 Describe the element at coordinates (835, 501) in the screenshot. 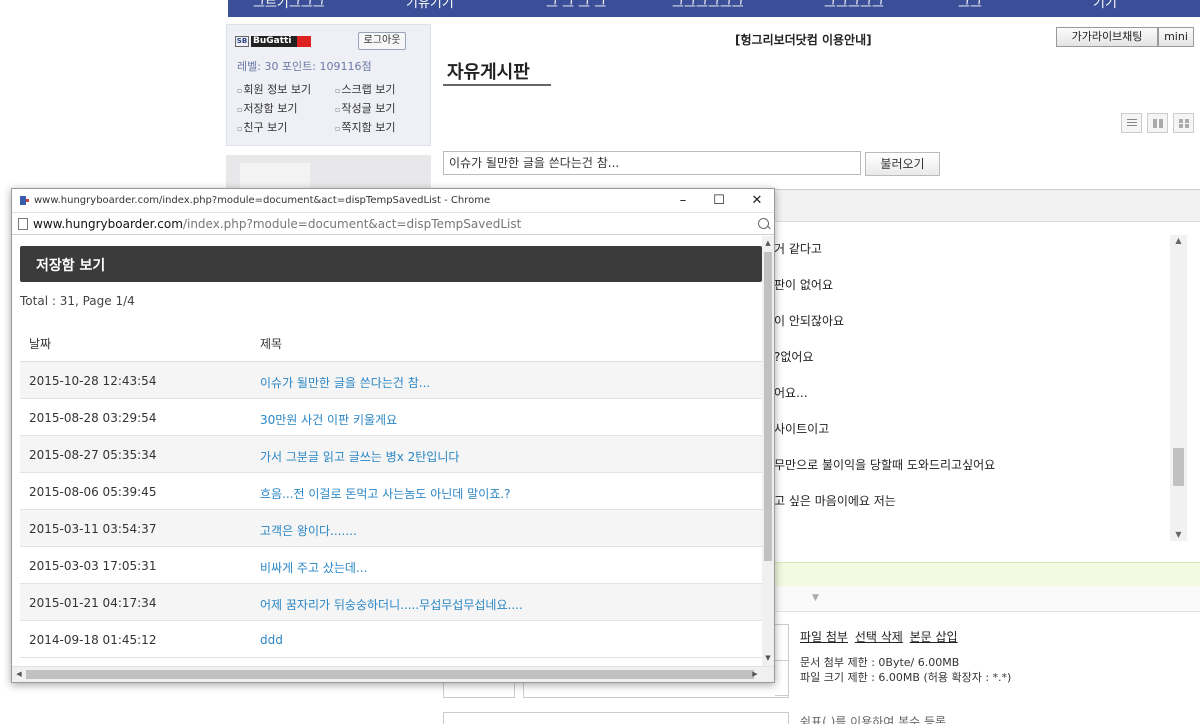

I see `editor-line: 고 싶은 마음이에요 저는` at that location.